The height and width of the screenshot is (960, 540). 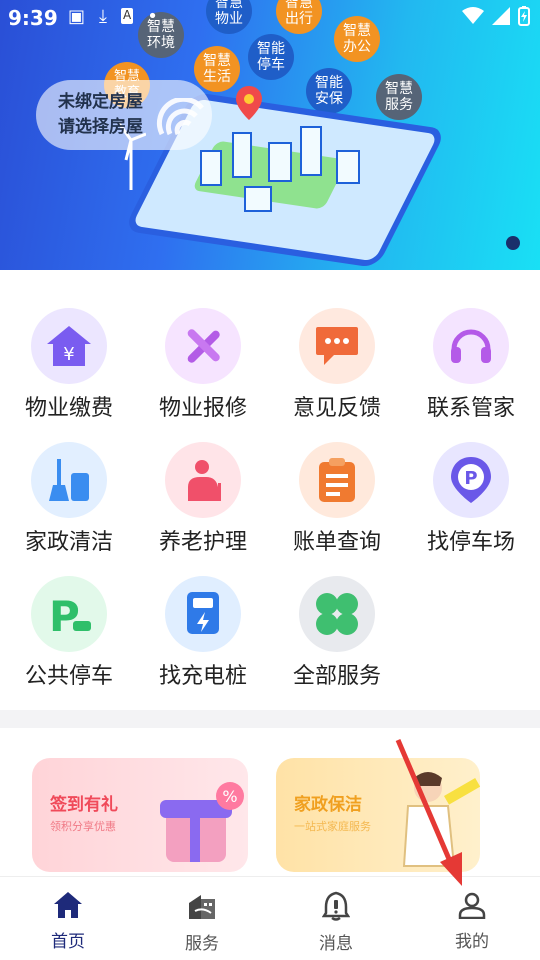 I want to click on service-label: 家政清洁, so click(x=68, y=542).